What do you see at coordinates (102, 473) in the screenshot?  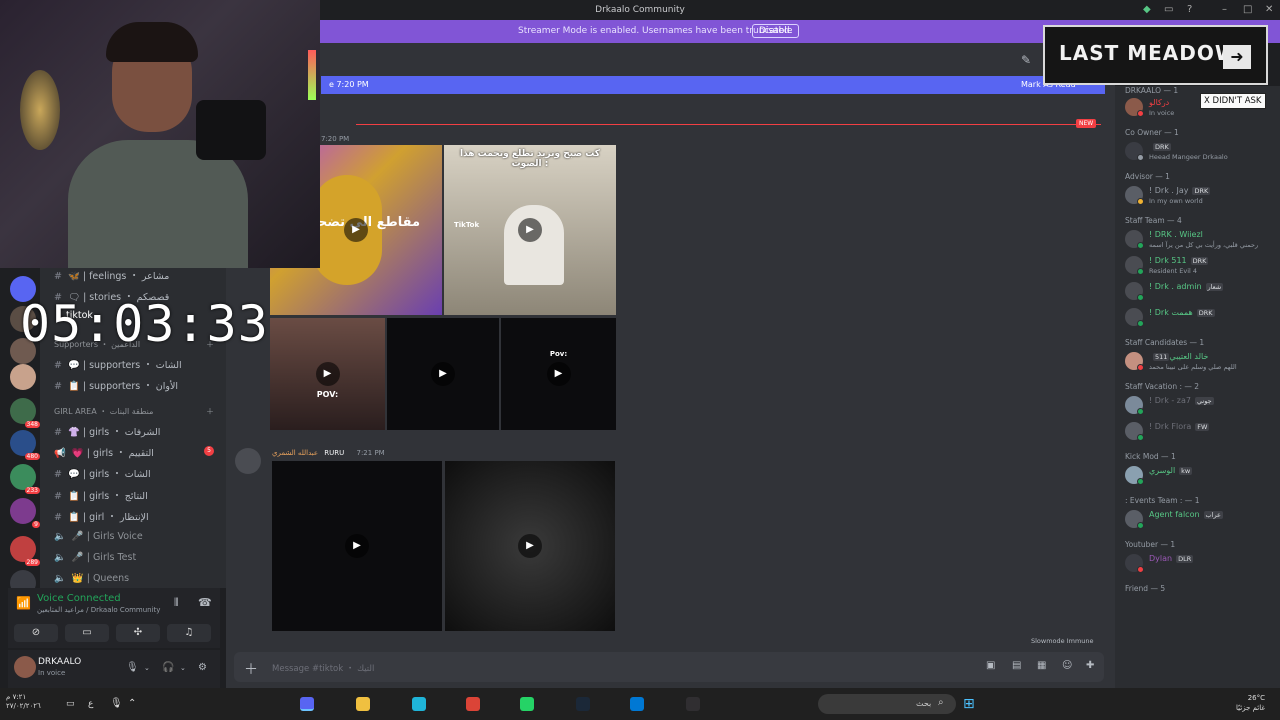 I see `channel-item: # 💬 | girls ・ الشات` at bounding box center [102, 473].